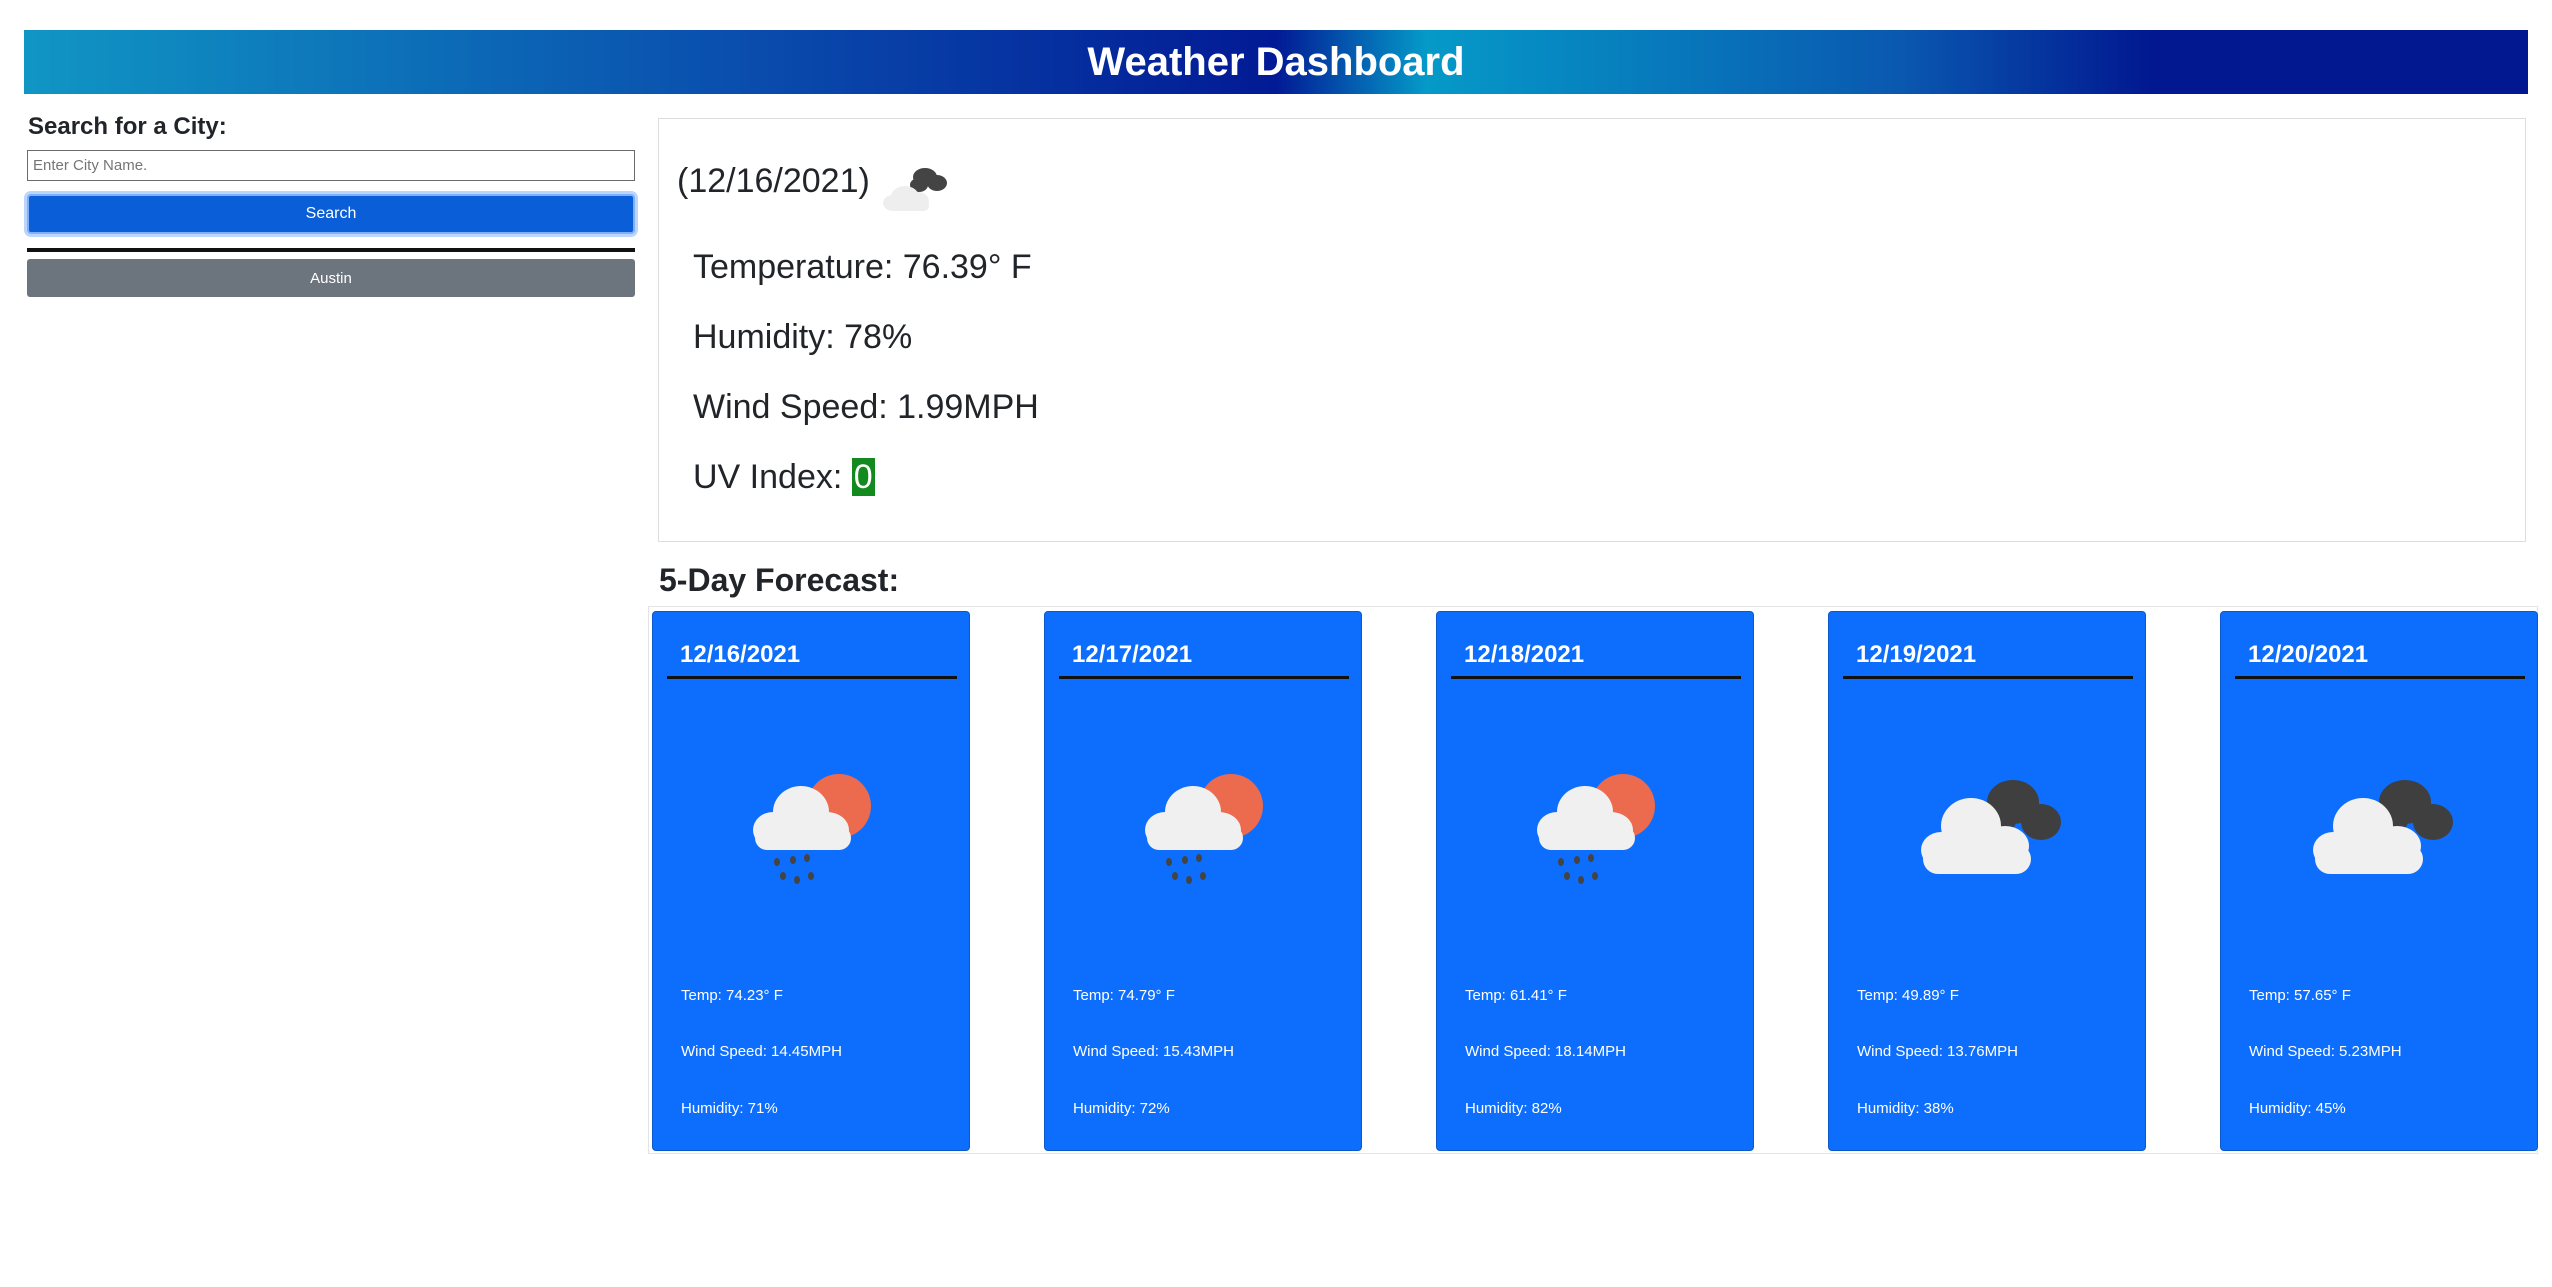  Describe the element at coordinates (1153, 1051) in the screenshot. I see `forecast-wind: Wind Speed: 15.43MPH` at that location.